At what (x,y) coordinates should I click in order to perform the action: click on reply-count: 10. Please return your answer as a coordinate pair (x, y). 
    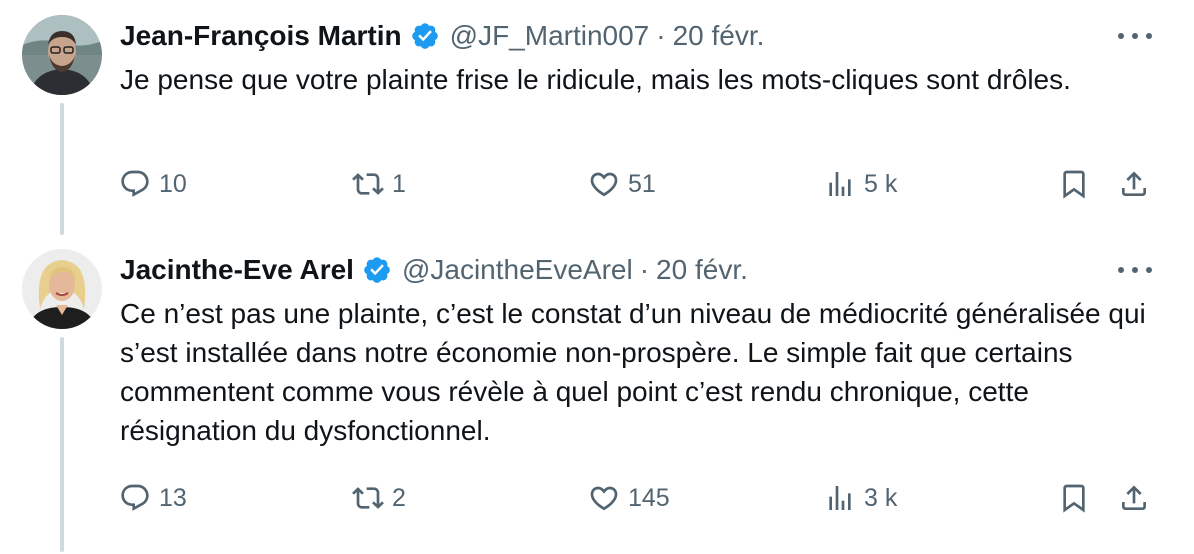
    Looking at the image, I should click on (173, 183).